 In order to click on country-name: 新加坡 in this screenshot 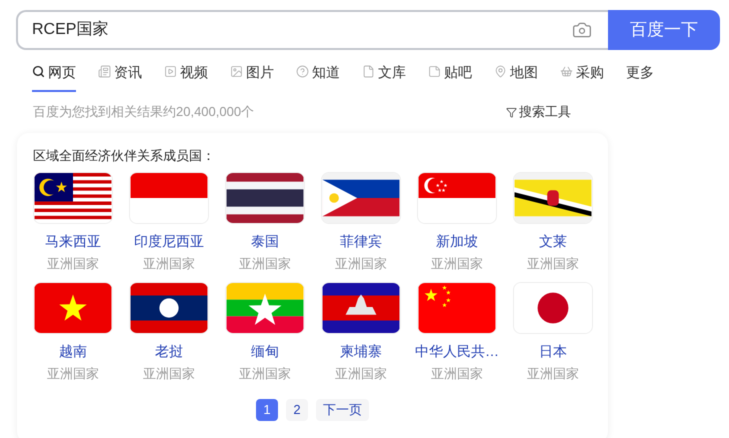, I will do `click(457, 241)`.